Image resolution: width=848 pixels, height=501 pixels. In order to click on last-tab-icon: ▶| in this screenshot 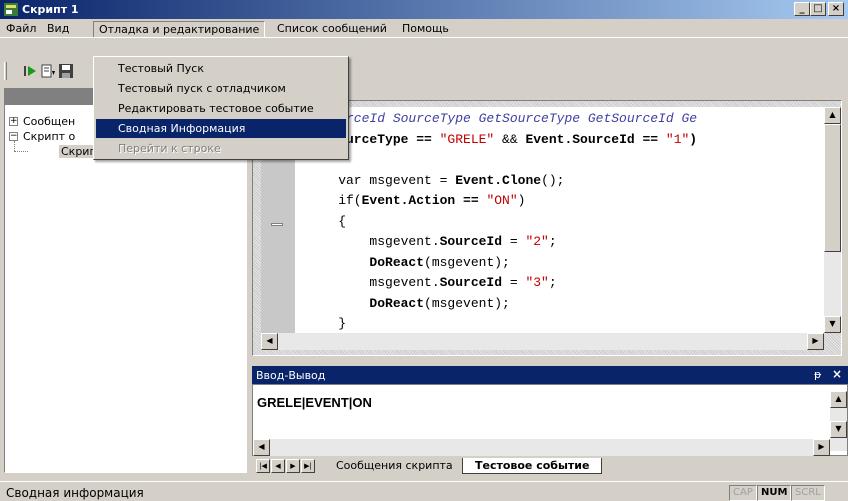, I will do `click(308, 466)`.